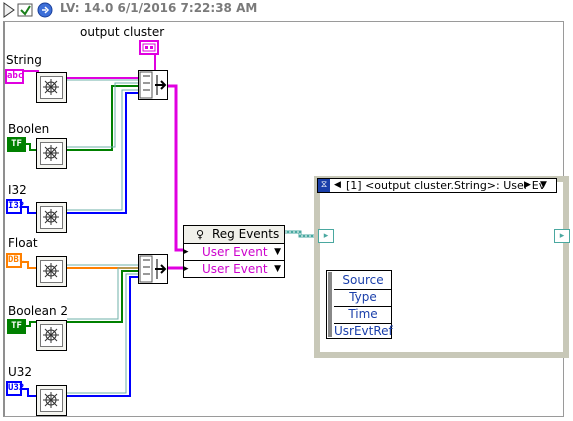 The height and width of the screenshot is (421, 573). What do you see at coordinates (38, 311) in the screenshot?
I see `control-label: Boolean 2` at bounding box center [38, 311].